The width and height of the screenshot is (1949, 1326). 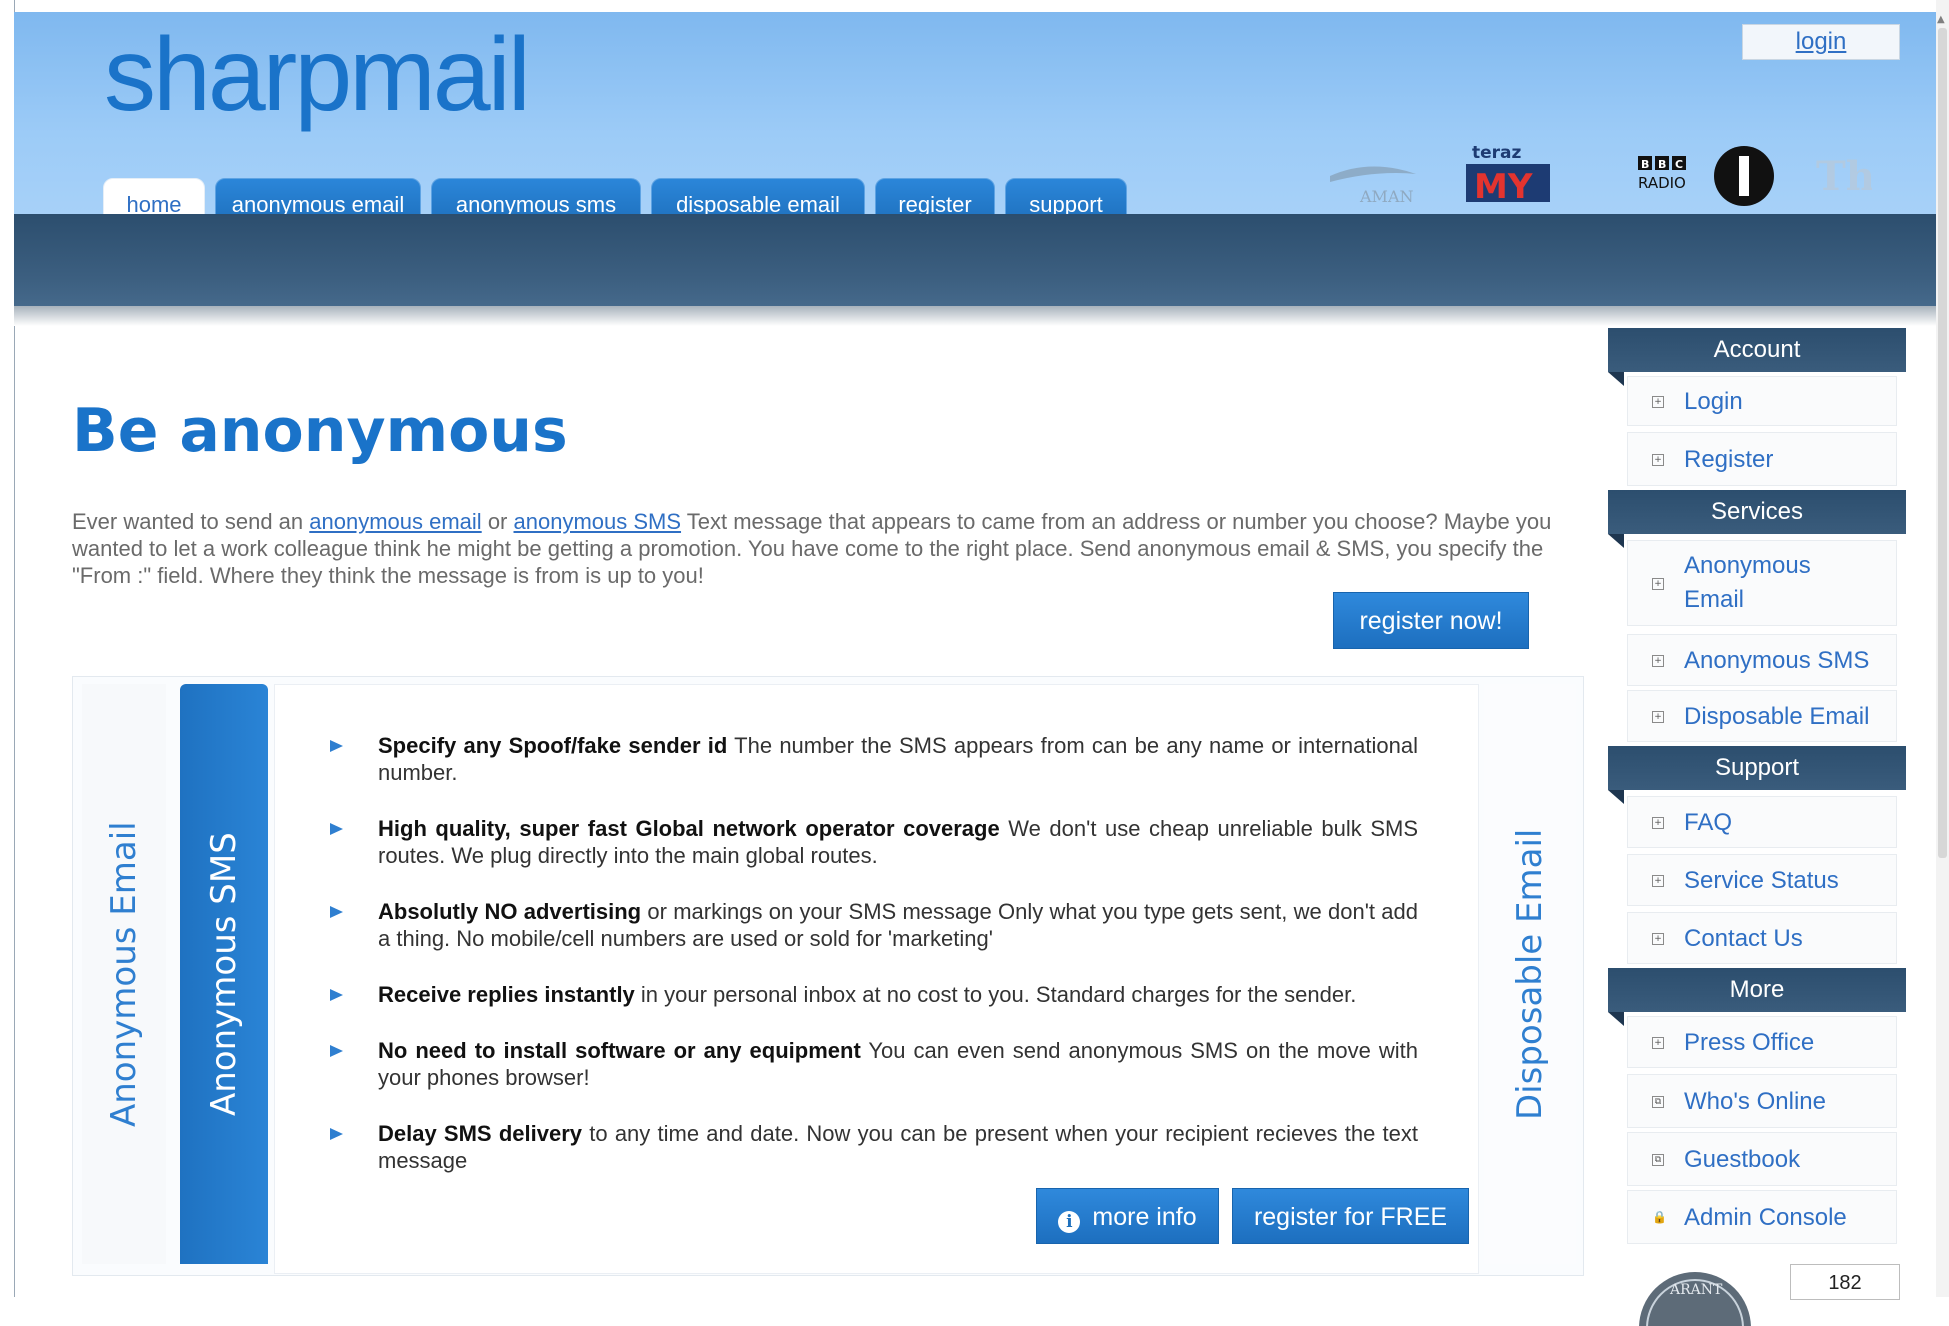 I want to click on guarantee-seal-icon: ARANT, so click(x=1695, y=1299).